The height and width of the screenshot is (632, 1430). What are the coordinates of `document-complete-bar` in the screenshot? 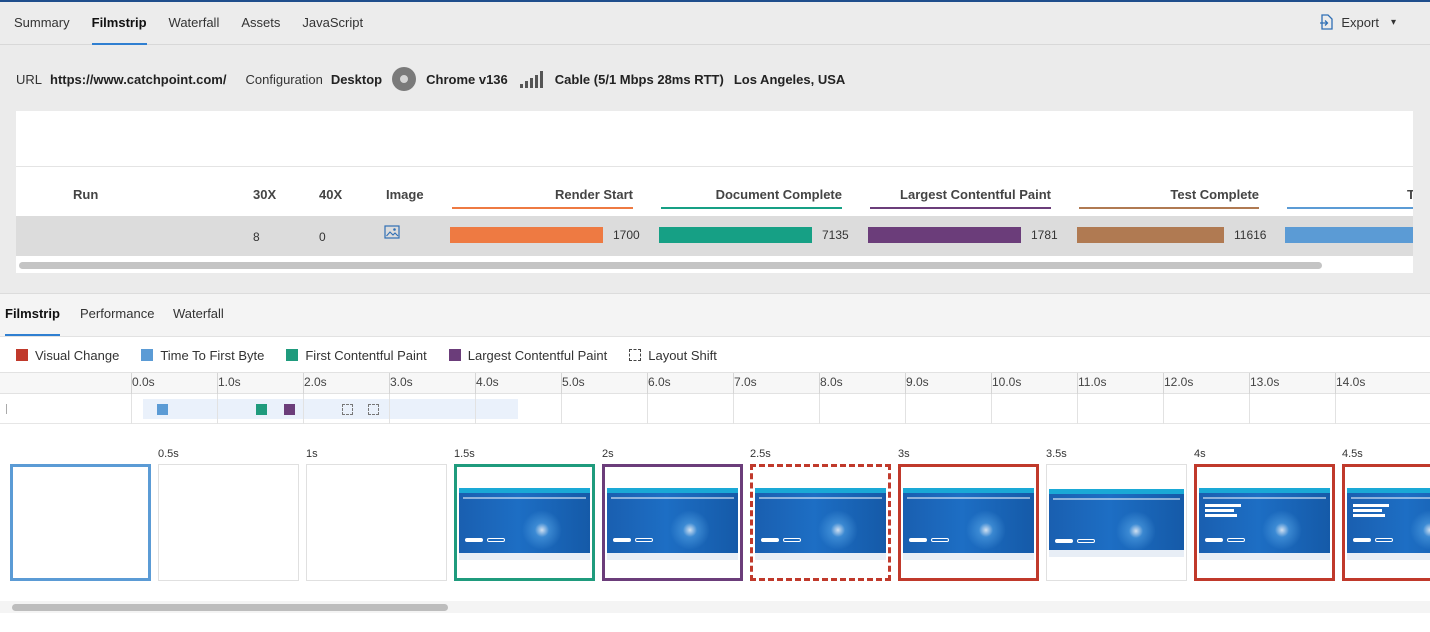 It's located at (735, 235).